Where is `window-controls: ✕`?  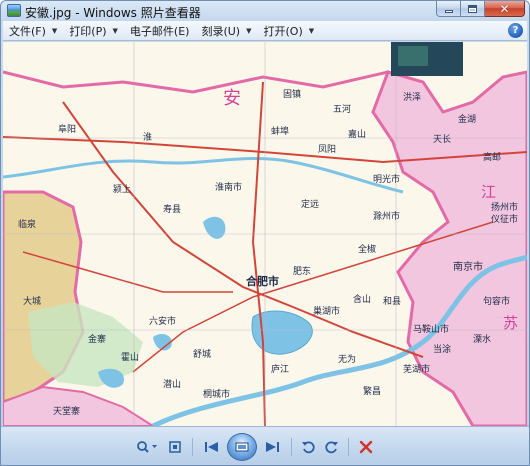 window-controls: ✕ is located at coordinates (480, 9).